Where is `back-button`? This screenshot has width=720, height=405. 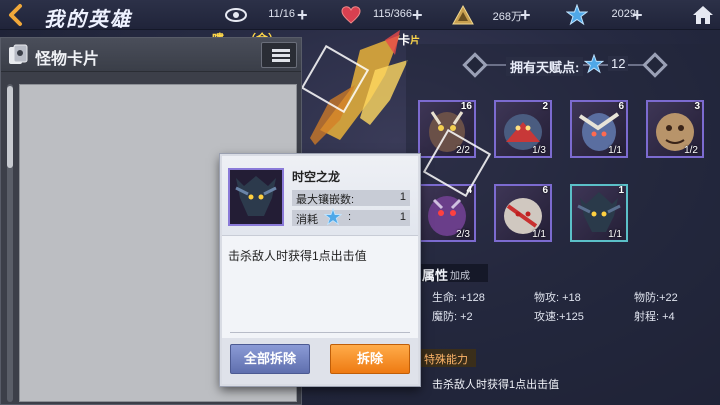 back-button is located at coordinates (16, 15).